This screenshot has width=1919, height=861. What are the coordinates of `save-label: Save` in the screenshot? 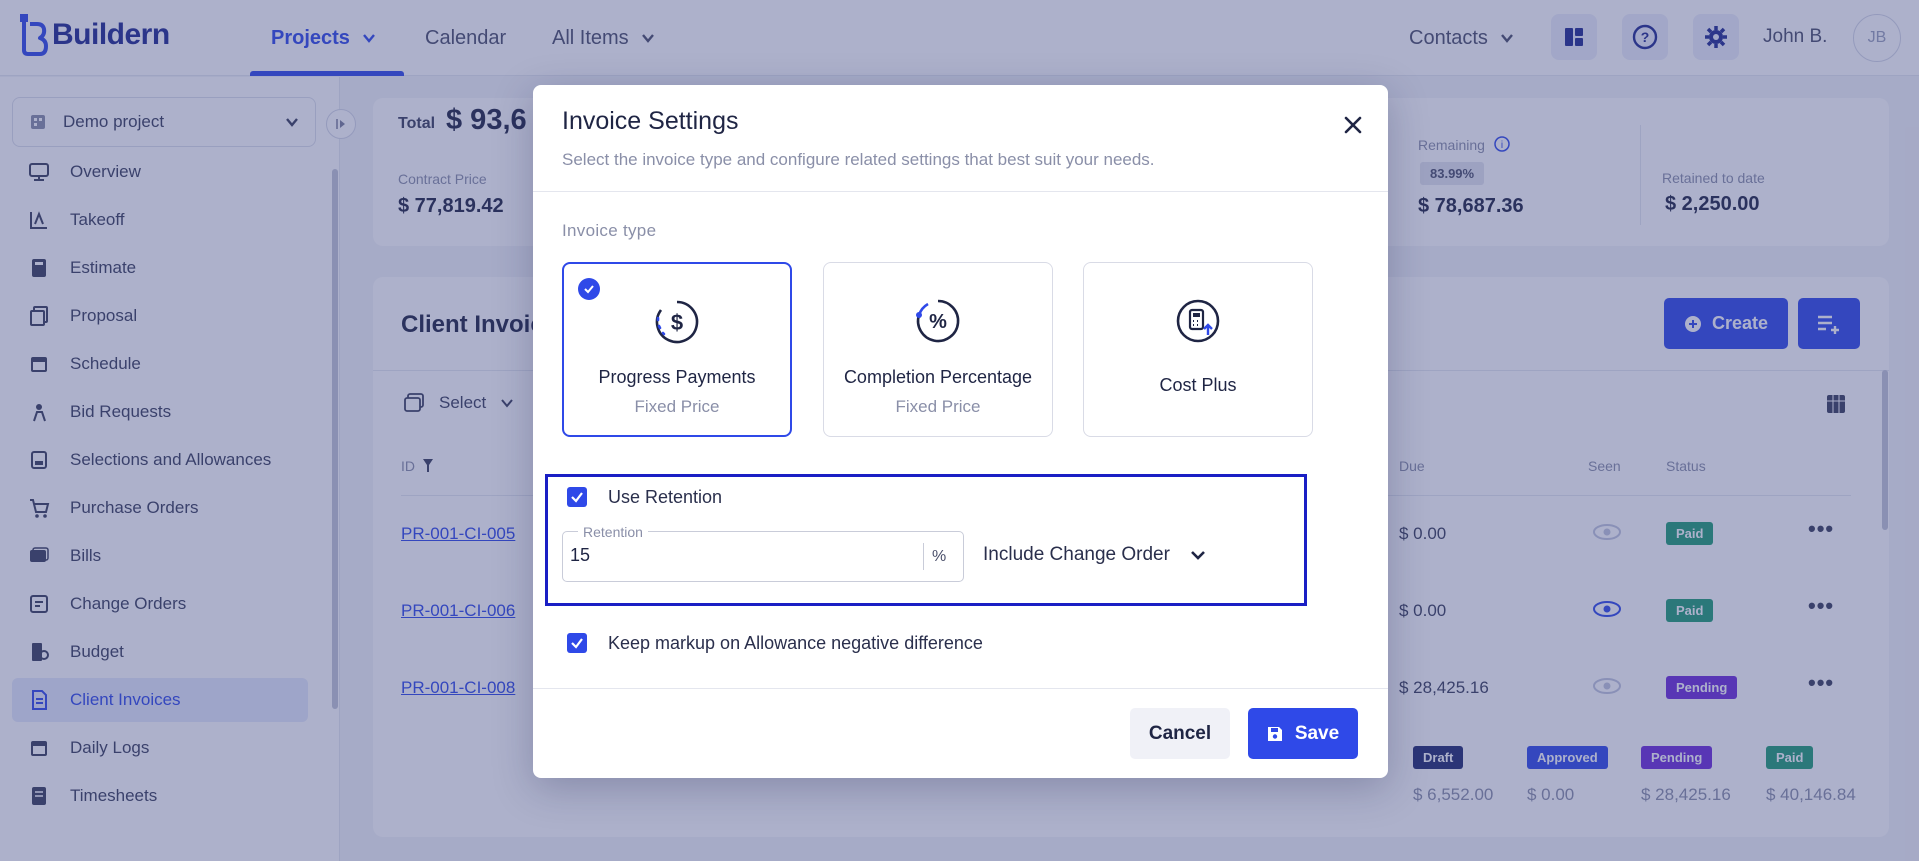 It's located at (1317, 733).